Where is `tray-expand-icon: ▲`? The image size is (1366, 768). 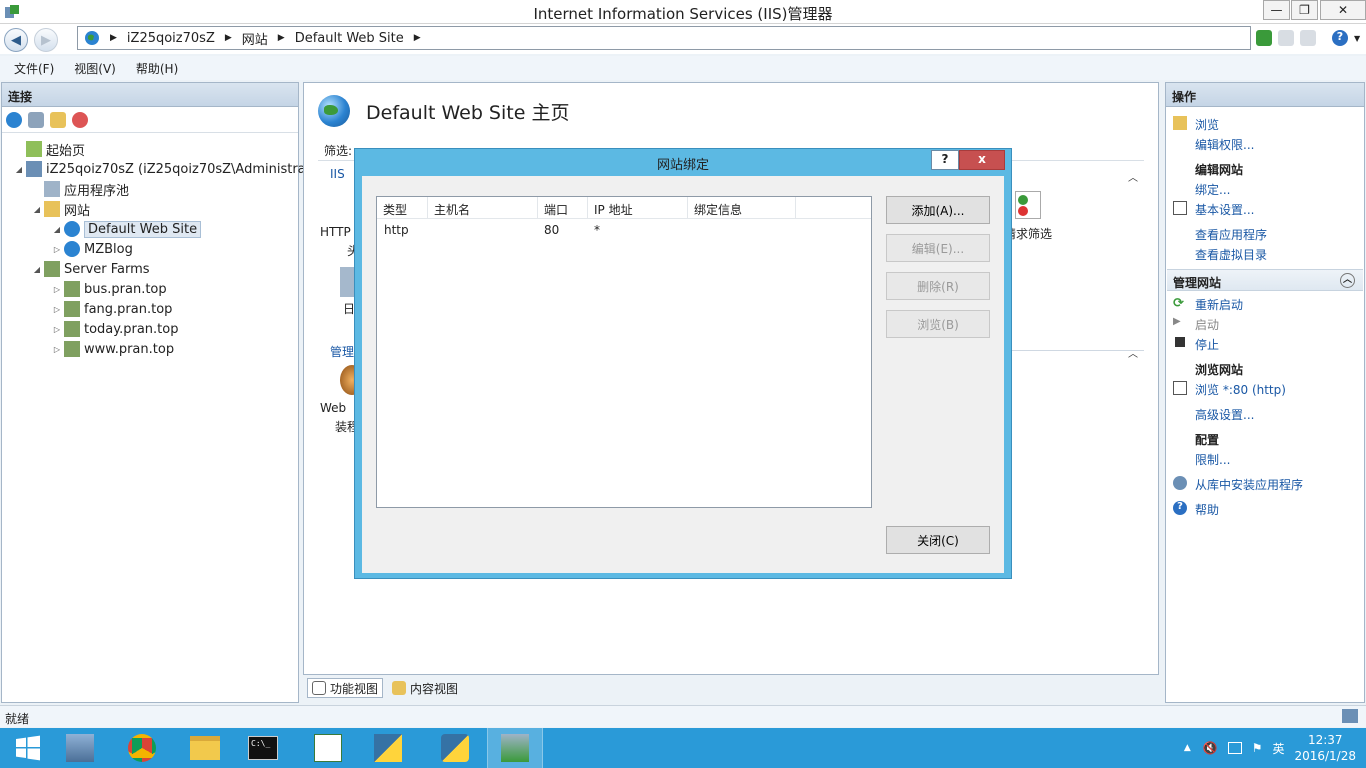
tray-expand-icon: ▲ is located at coordinates (1187, 748).